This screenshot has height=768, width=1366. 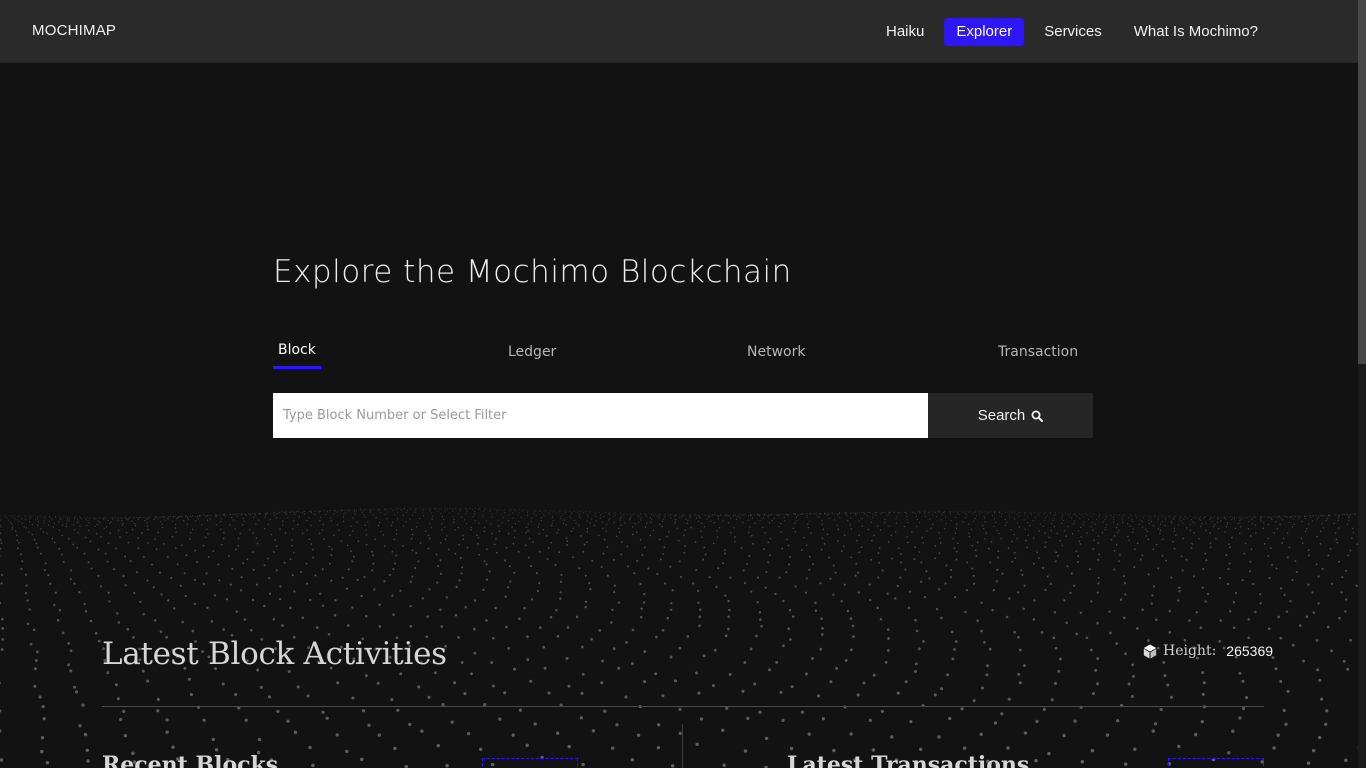 I want to click on cube-icon, so click(x=1150, y=651).